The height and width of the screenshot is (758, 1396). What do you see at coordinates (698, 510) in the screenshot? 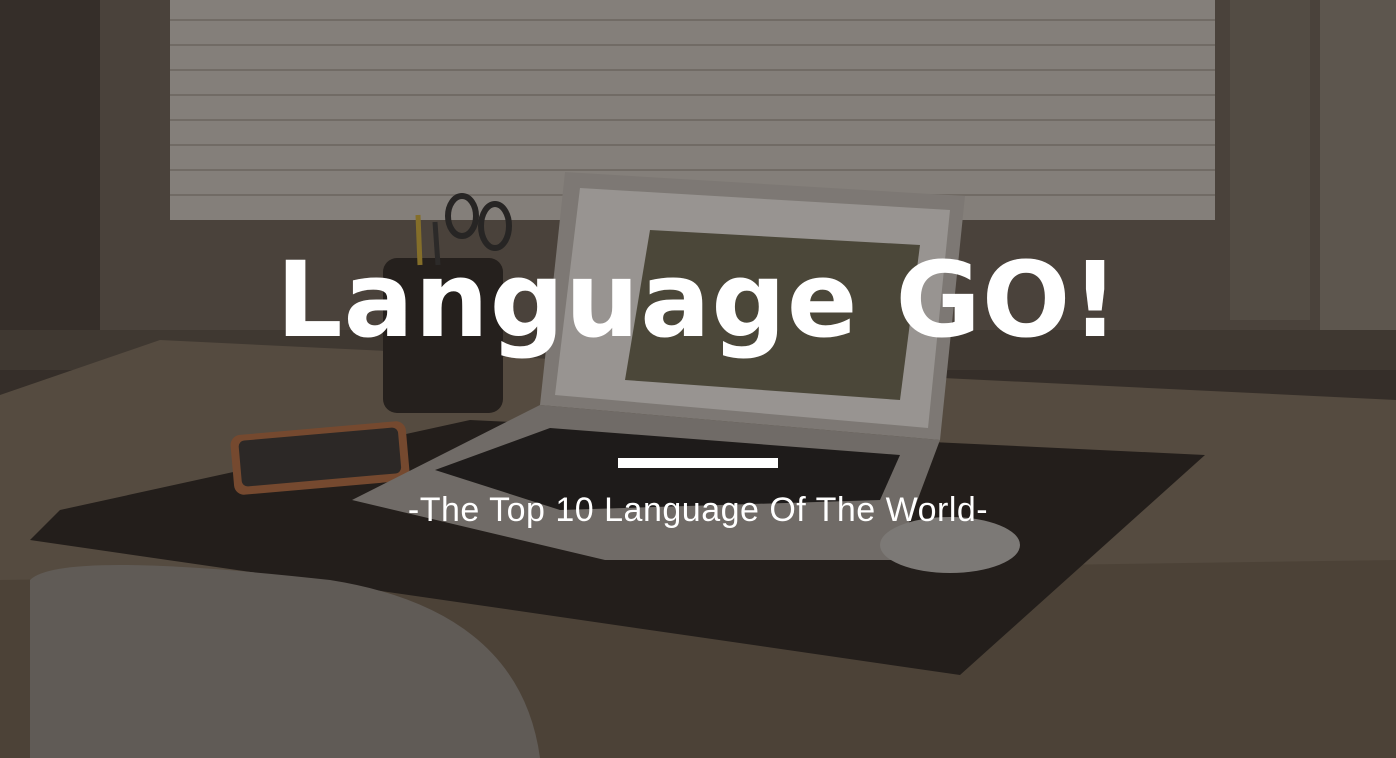
I see `hero-subtitle: -The Top 10 Language Of The World-` at bounding box center [698, 510].